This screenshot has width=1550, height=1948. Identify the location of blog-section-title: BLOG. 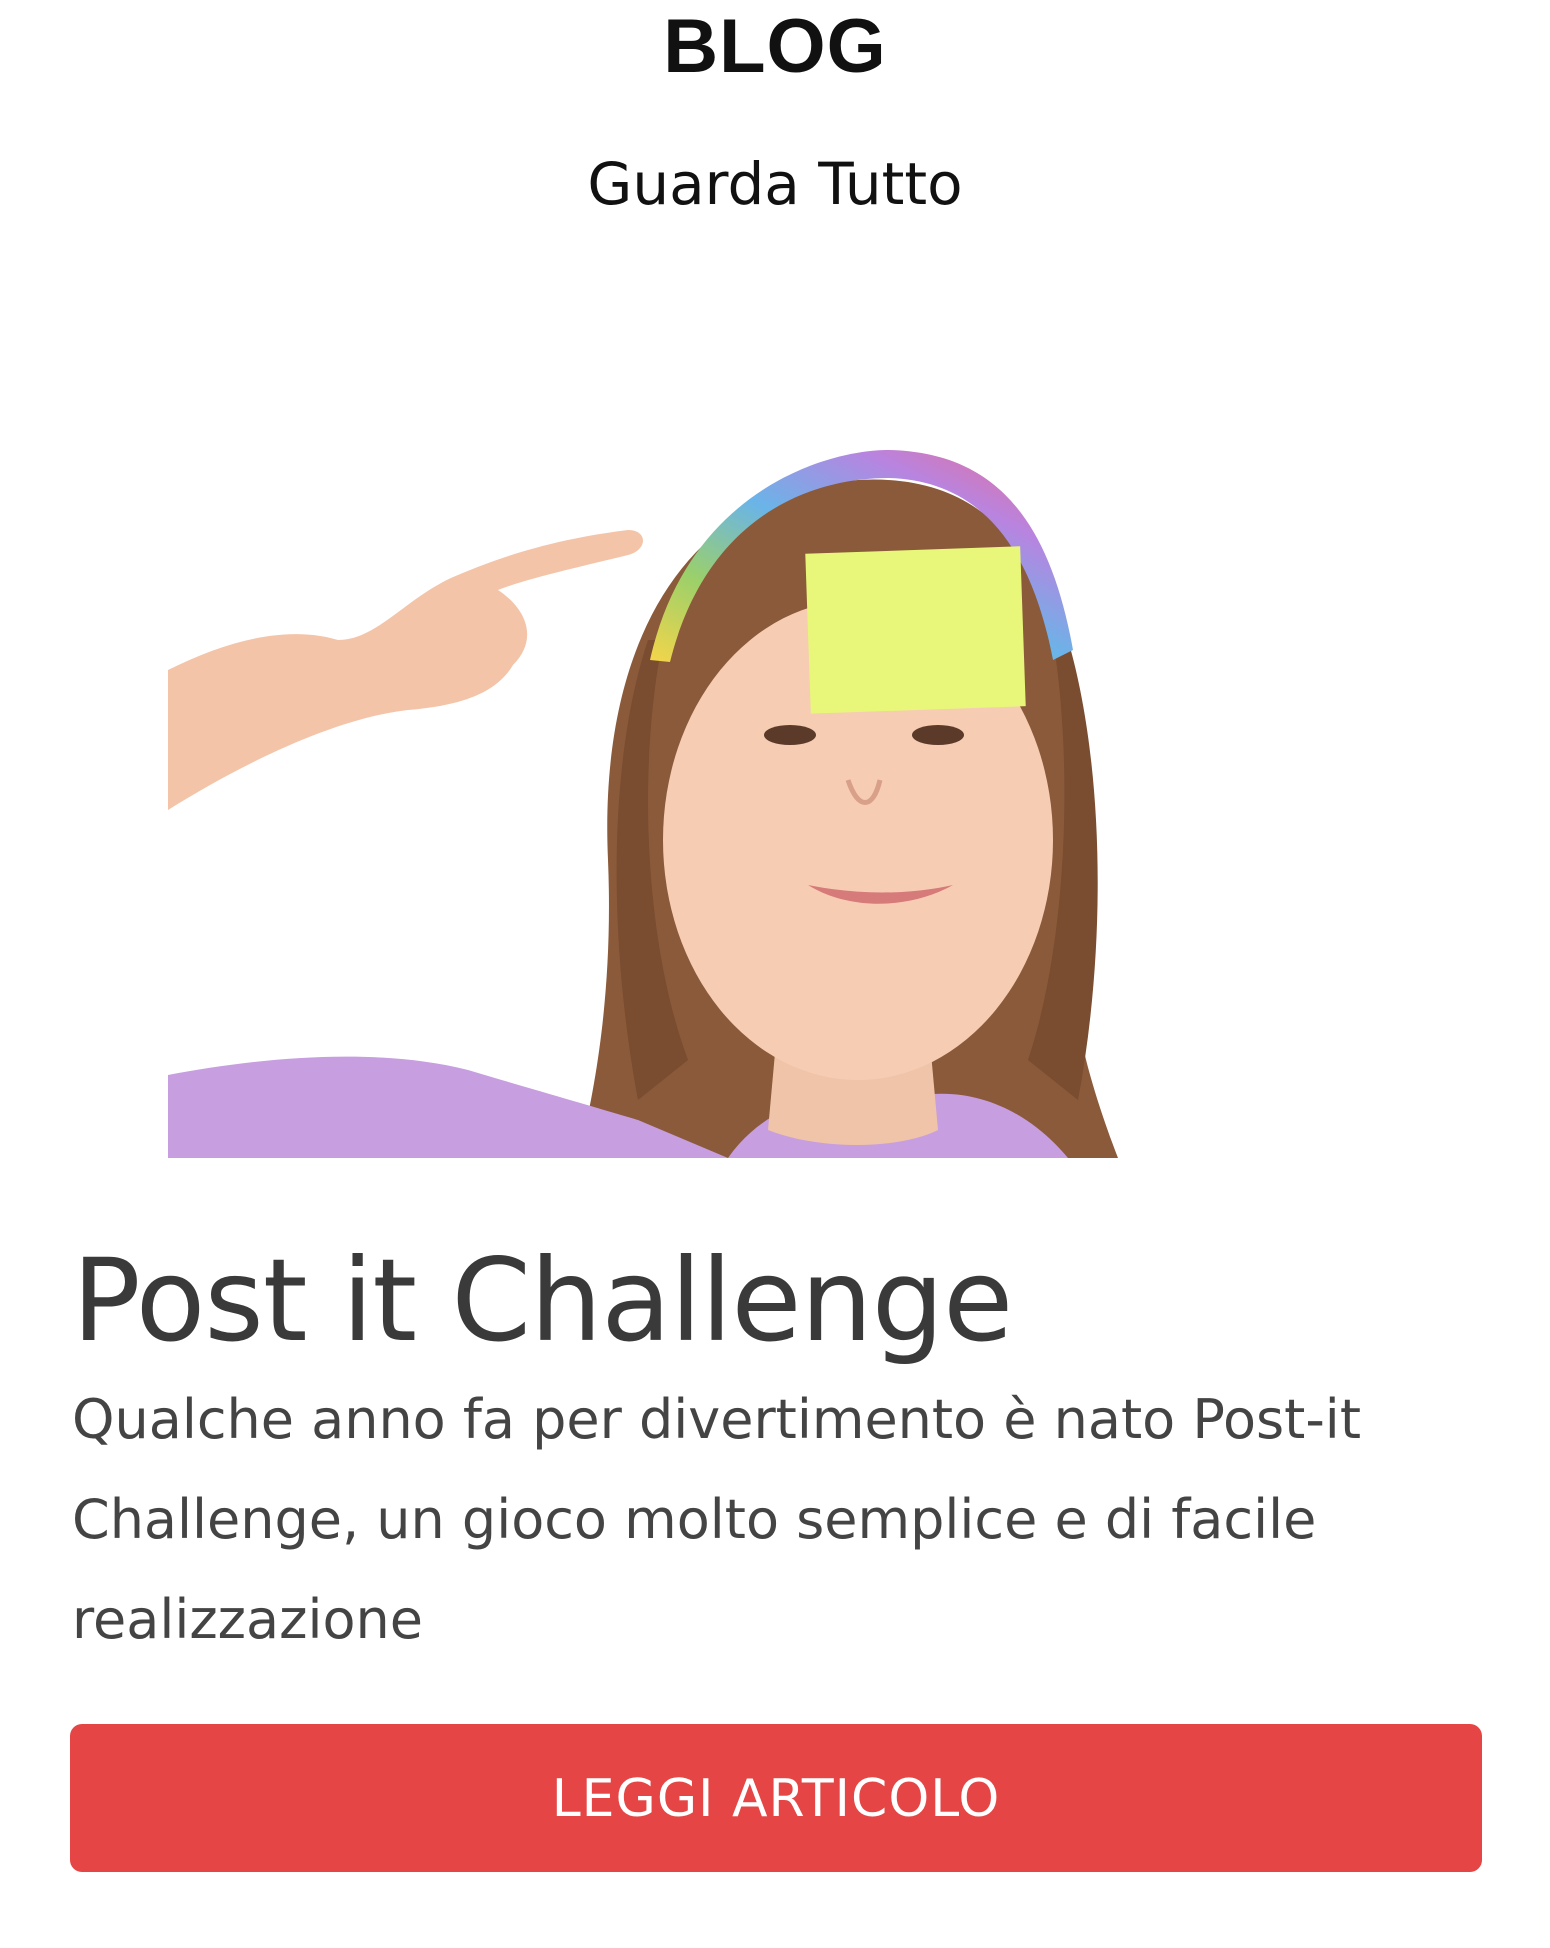
(775, 46).